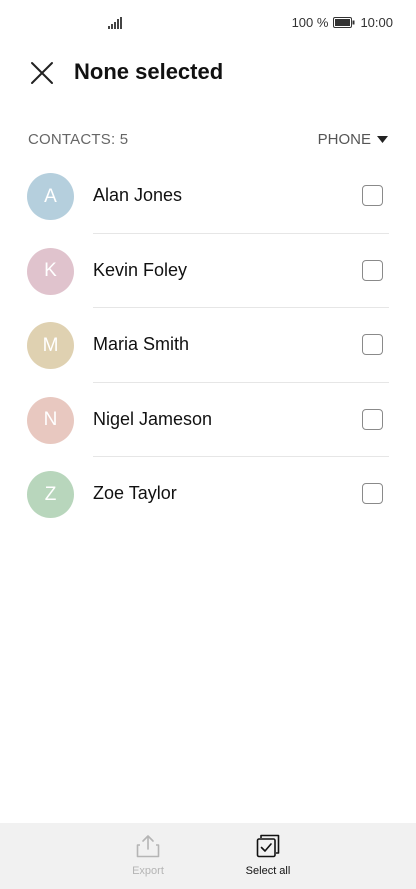 This screenshot has height=889, width=416. I want to click on avatar: M, so click(50, 345).